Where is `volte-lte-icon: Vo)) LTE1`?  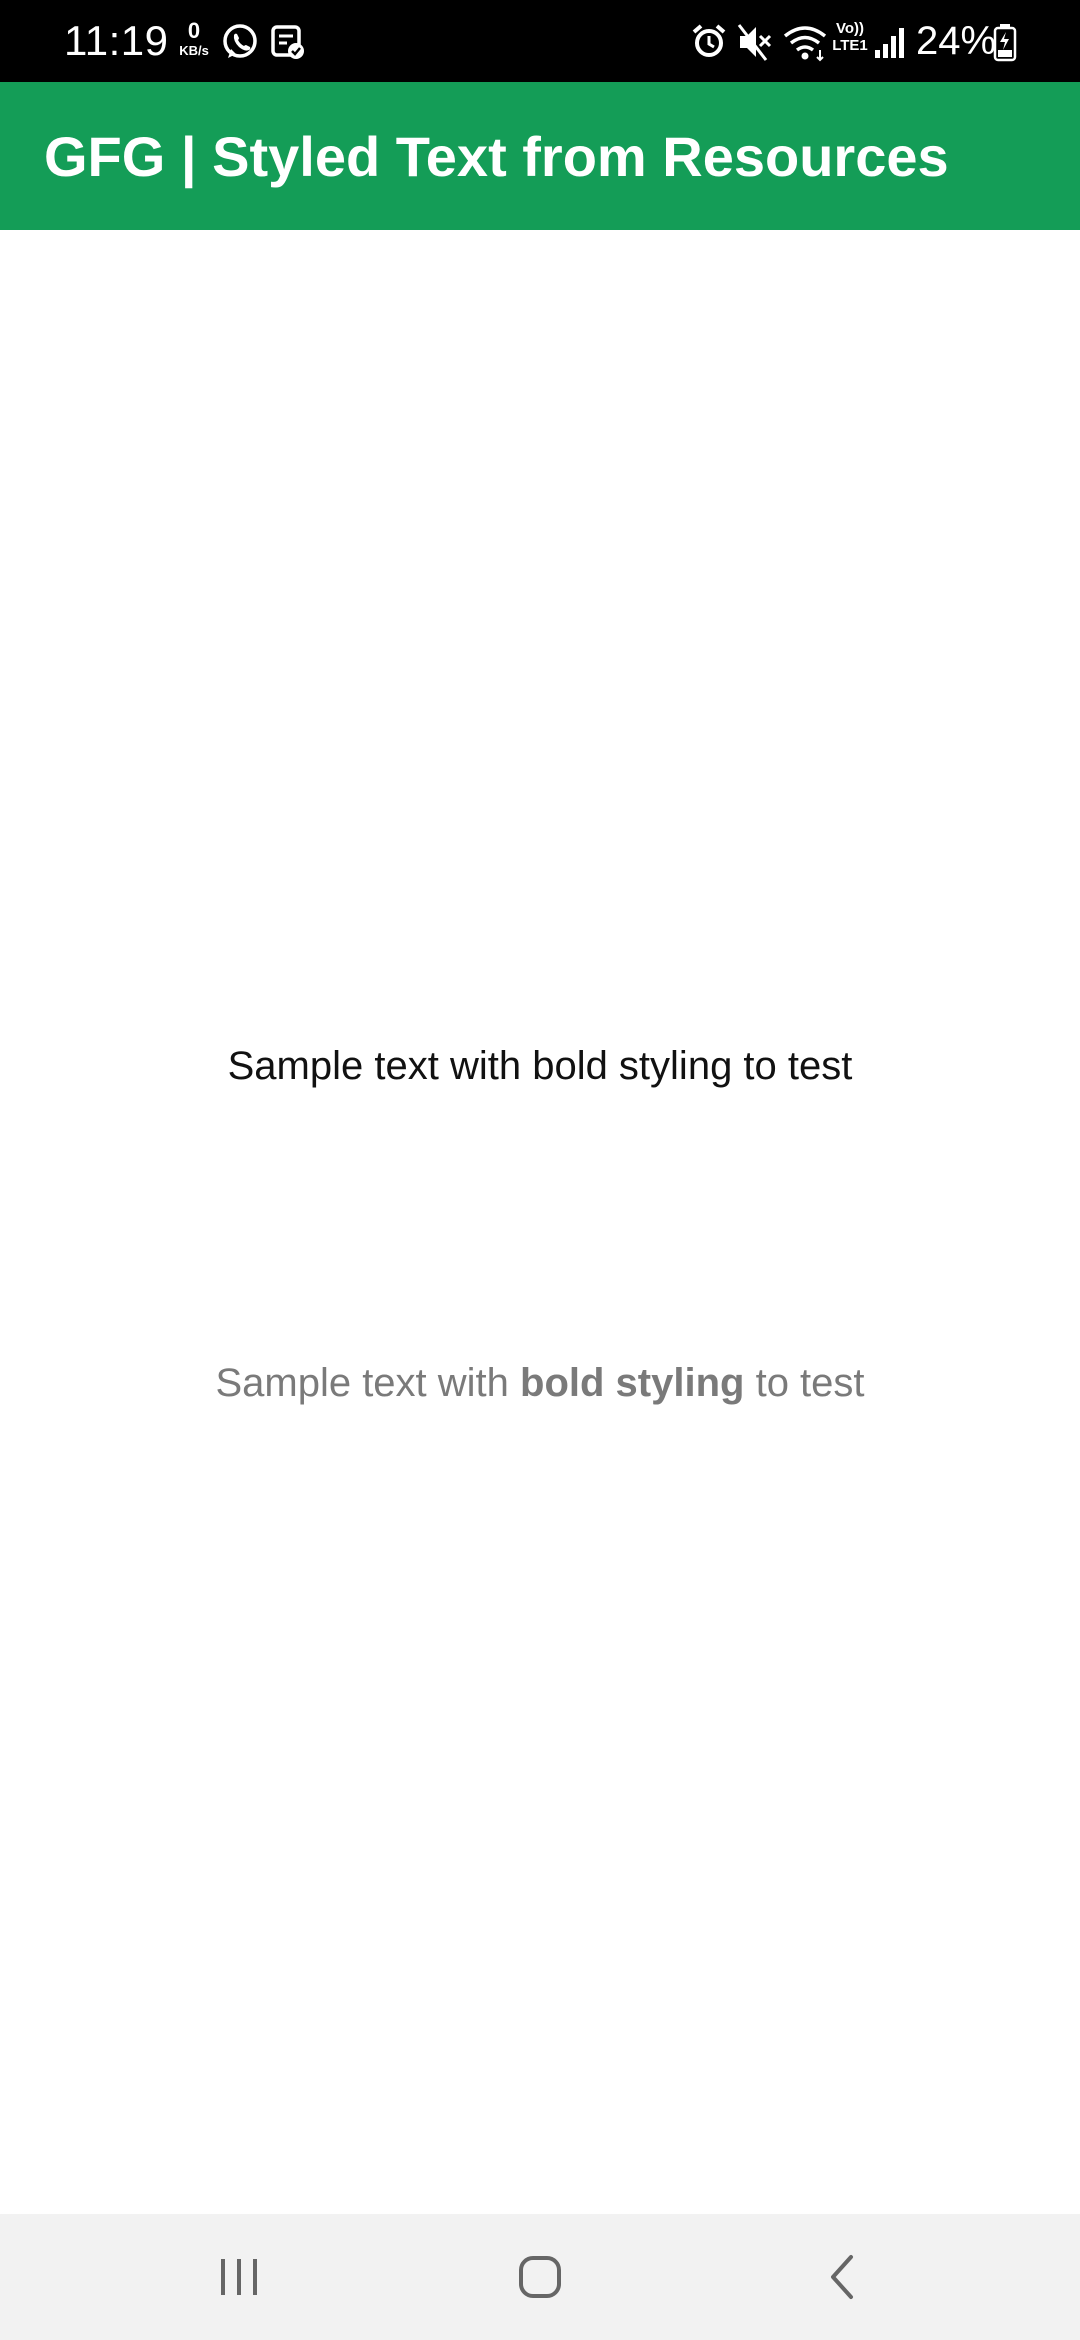
volte-lte-icon: Vo)) LTE1 is located at coordinates (850, 42).